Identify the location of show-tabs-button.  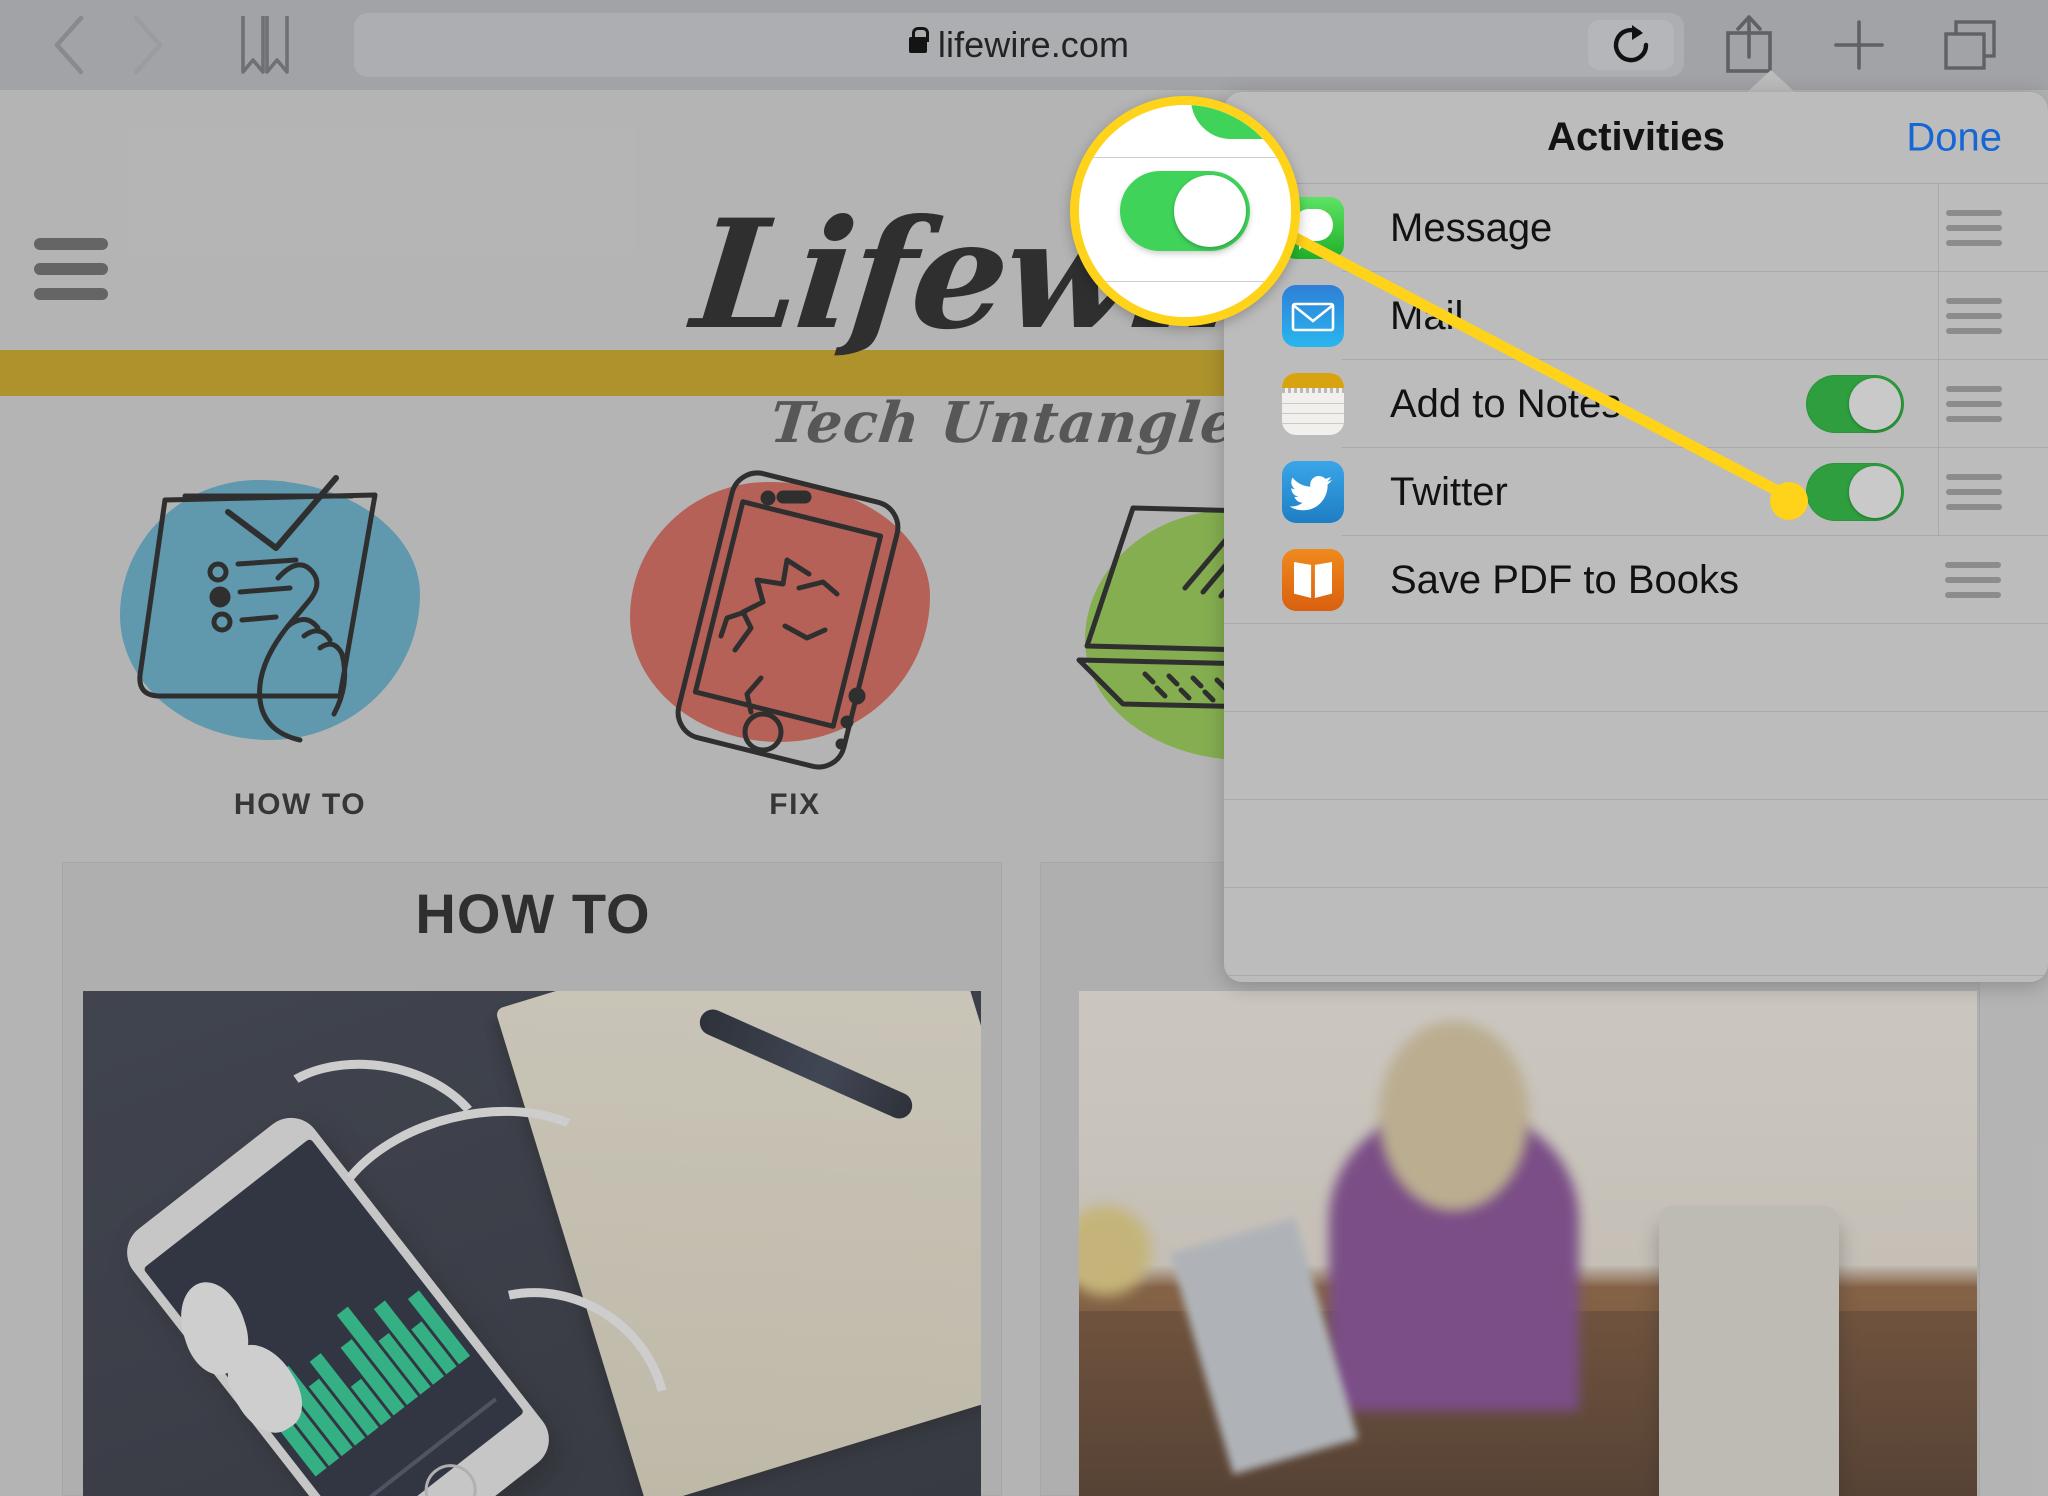
(1971, 45).